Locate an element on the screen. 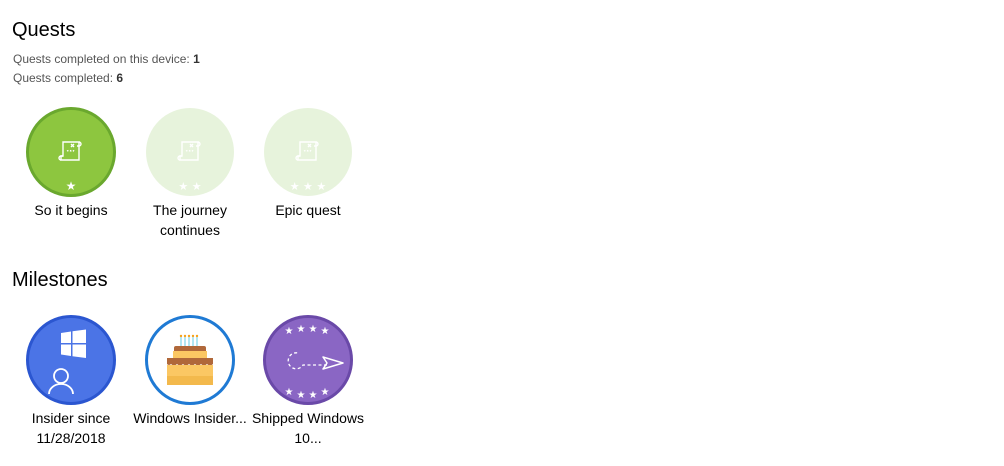 Image resolution: width=1004 pixels, height=466 pixels. scroll-icon: ★ ★ ★ is located at coordinates (308, 152).